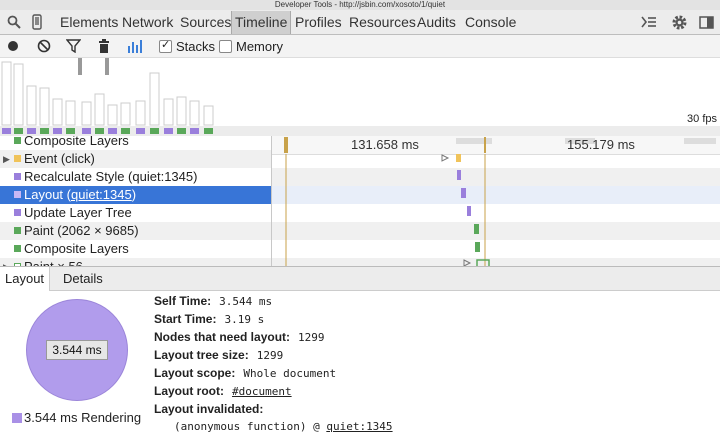 This screenshot has width=720, height=444. I want to click on detail-key: Start Time:, so click(185, 319).